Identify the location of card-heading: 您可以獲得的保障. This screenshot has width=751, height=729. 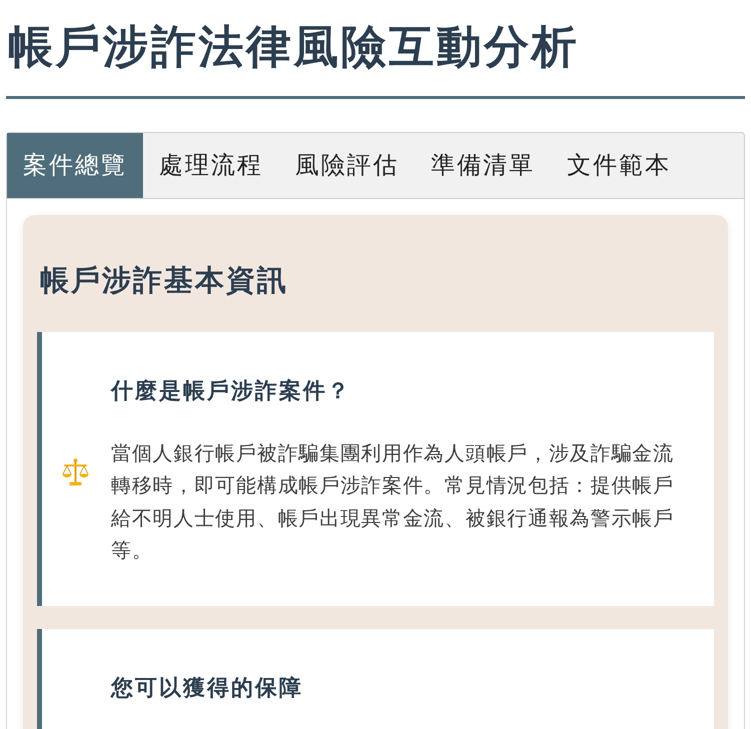
(207, 688).